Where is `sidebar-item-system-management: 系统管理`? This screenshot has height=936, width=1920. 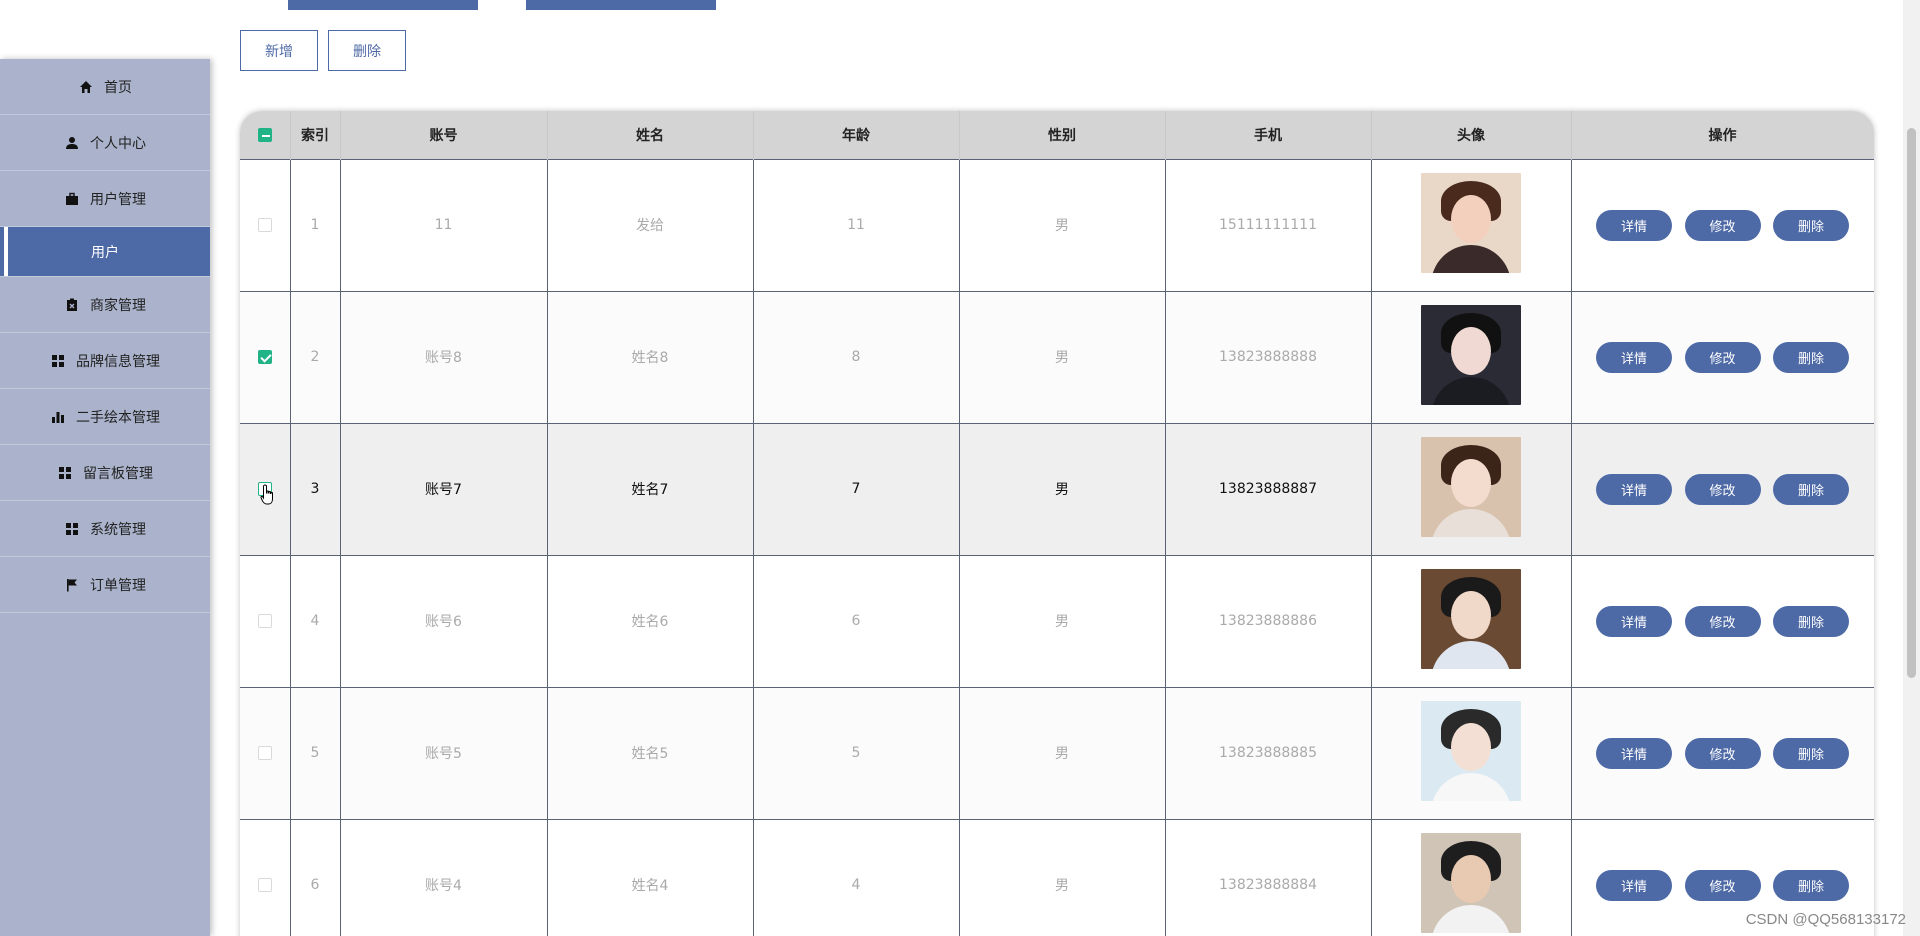
sidebar-item-system-management: 系统管理 is located at coordinates (105, 529).